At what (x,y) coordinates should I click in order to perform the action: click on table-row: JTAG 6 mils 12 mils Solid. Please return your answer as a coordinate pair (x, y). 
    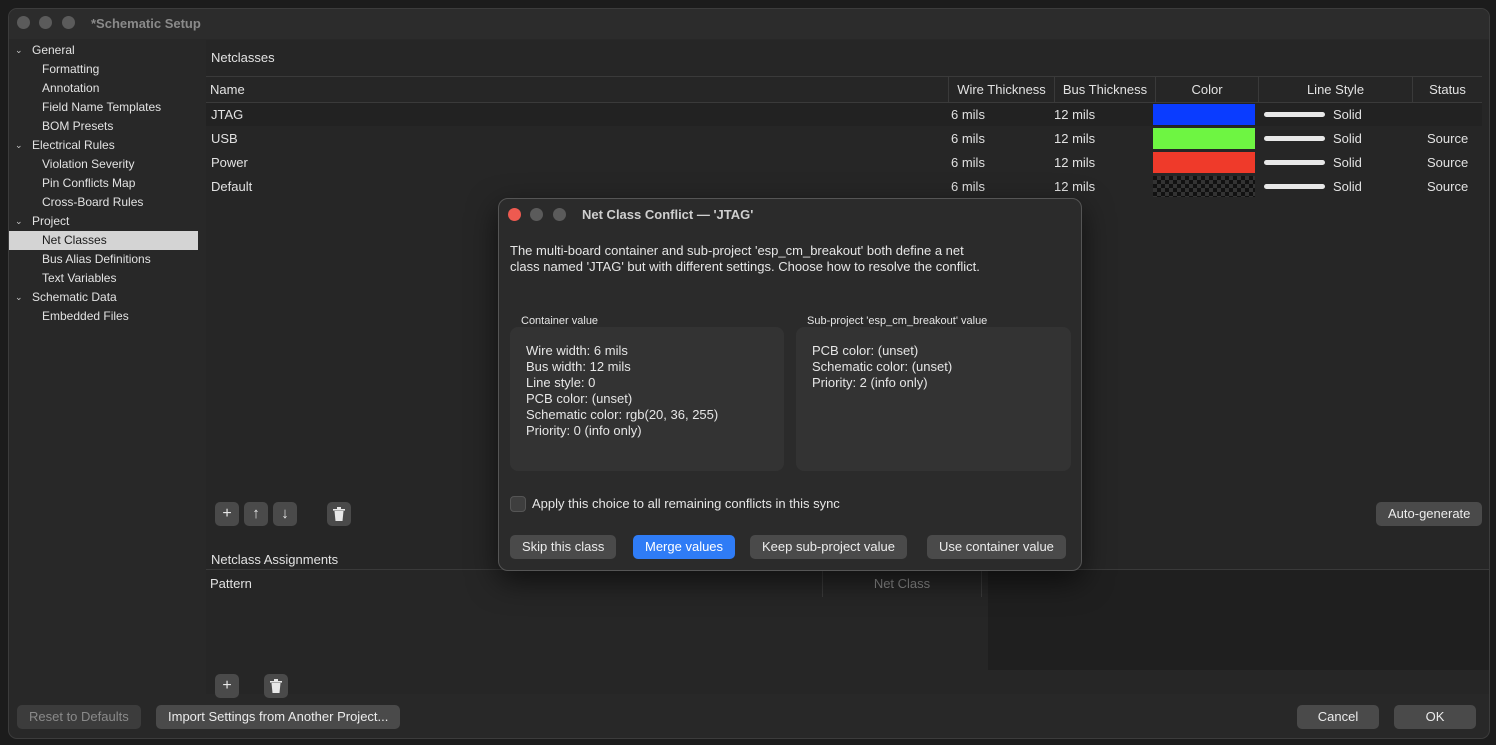
    Looking at the image, I should click on (844, 114).